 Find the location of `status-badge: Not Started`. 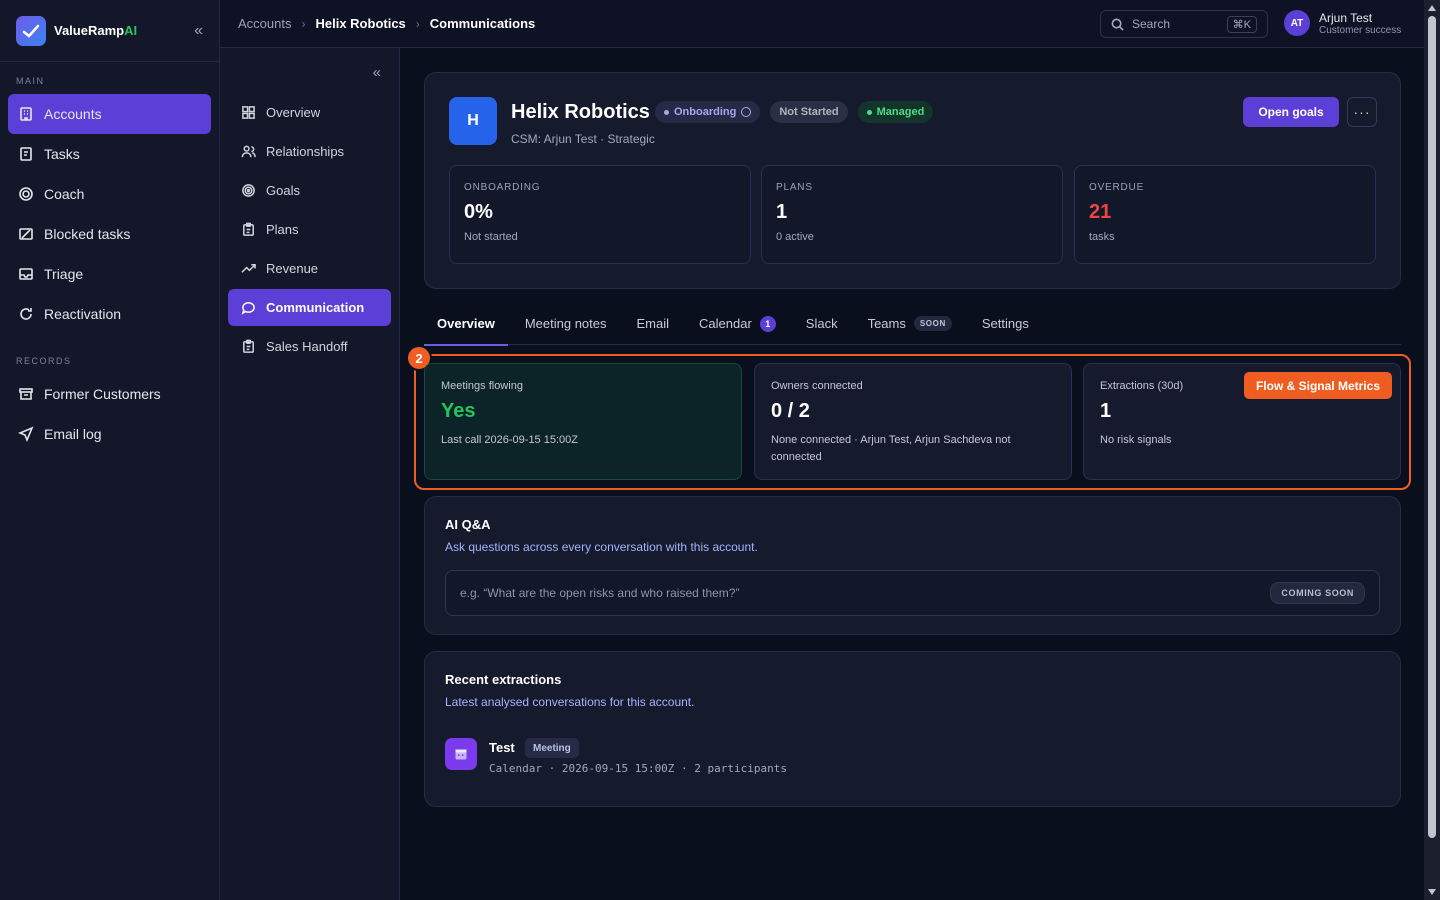

status-badge: Not Started is located at coordinates (809, 112).